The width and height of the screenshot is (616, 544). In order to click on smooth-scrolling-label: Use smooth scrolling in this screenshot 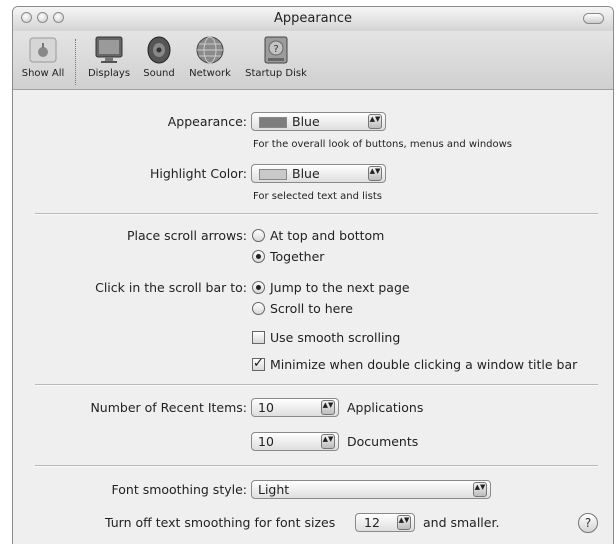, I will do `click(335, 337)`.